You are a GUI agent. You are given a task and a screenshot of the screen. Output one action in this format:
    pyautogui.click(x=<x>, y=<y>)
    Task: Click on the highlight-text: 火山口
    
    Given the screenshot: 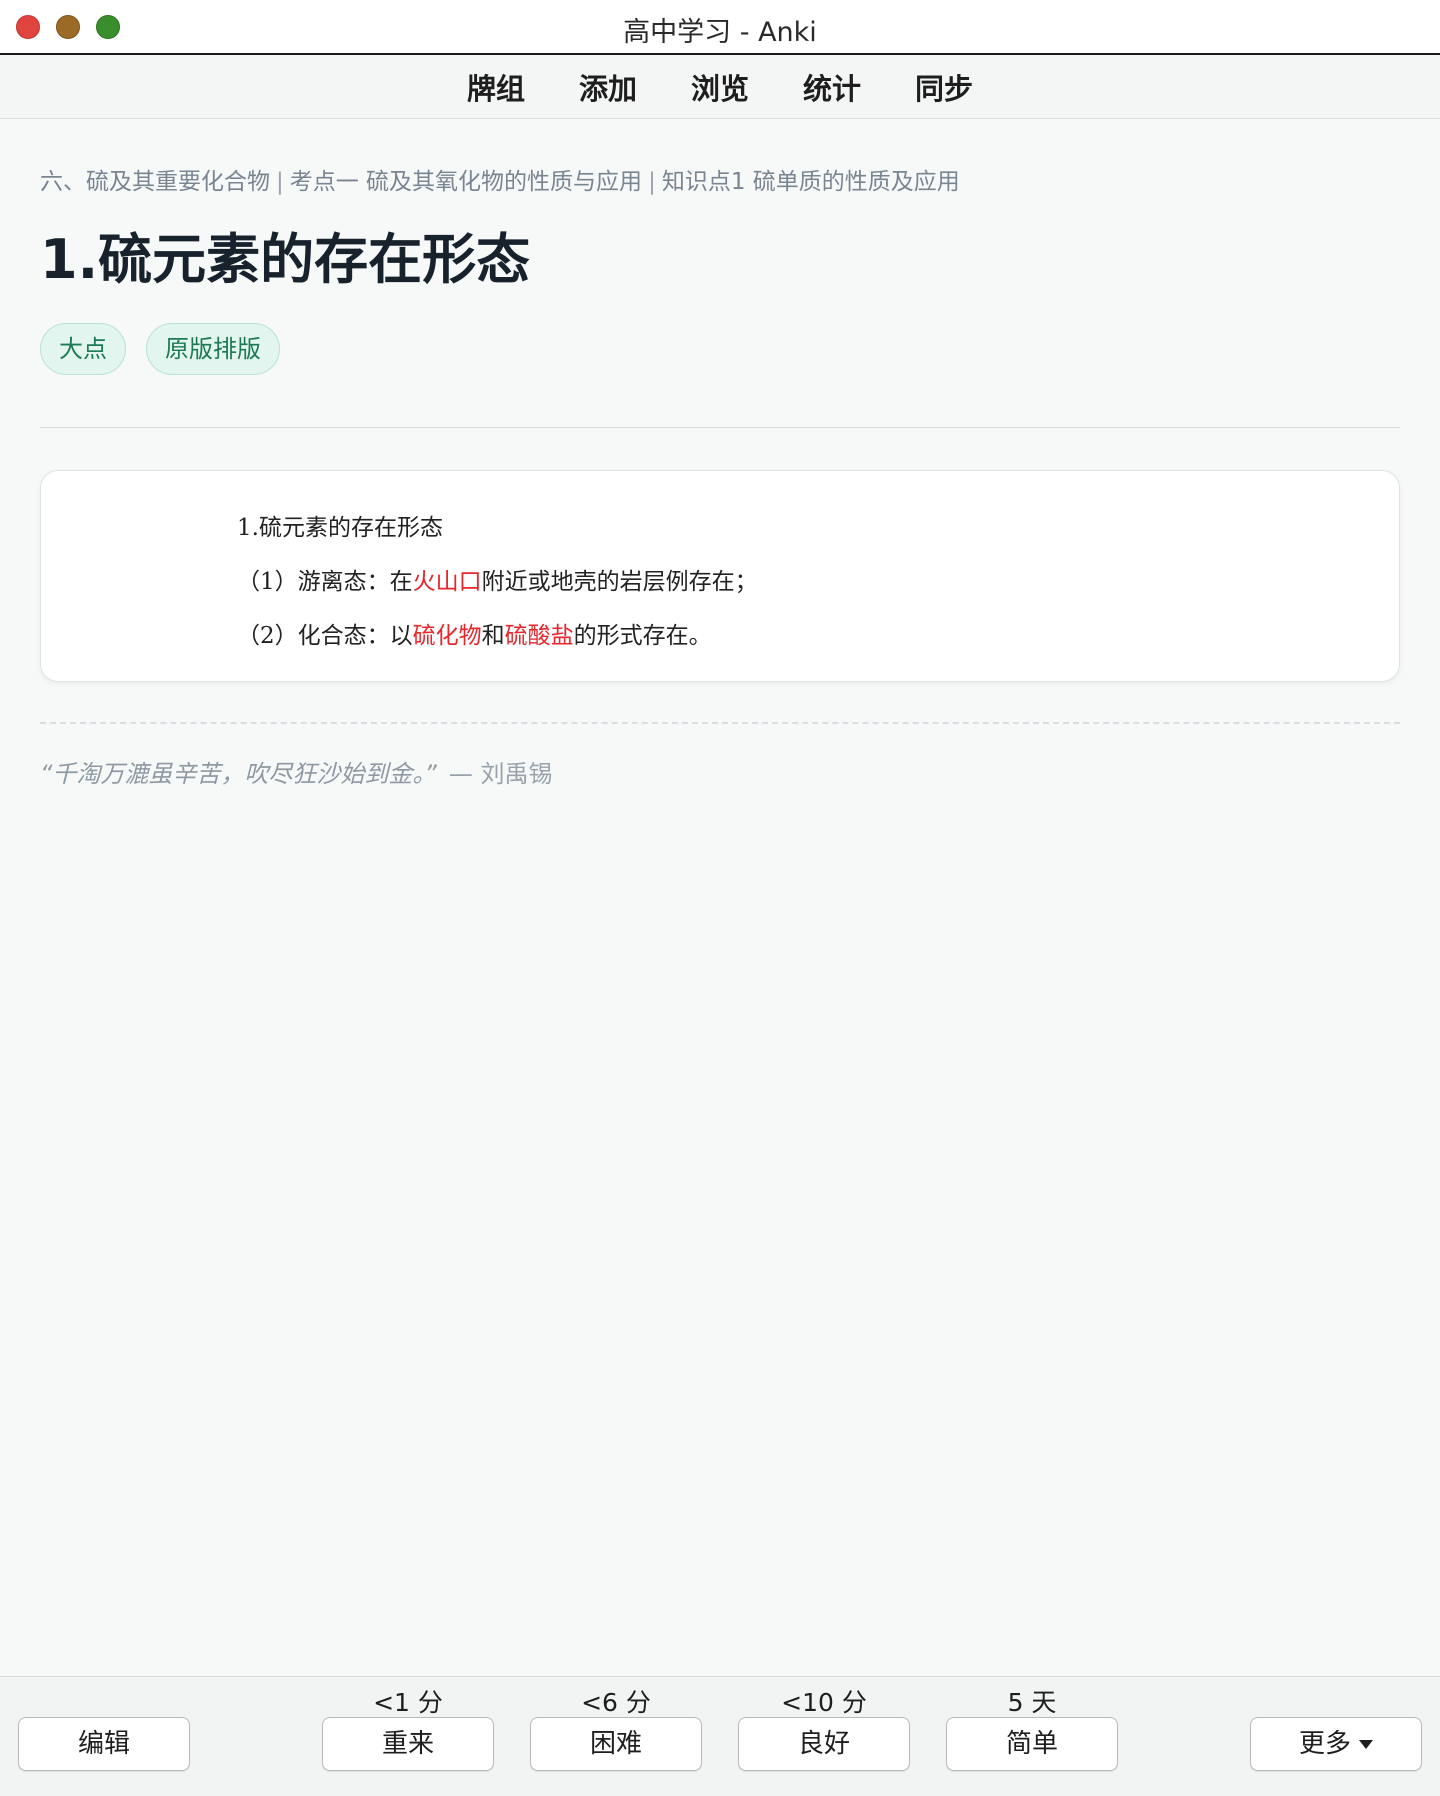 What is the action you would take?
    pyautogui.click(x=447, y=582)
    